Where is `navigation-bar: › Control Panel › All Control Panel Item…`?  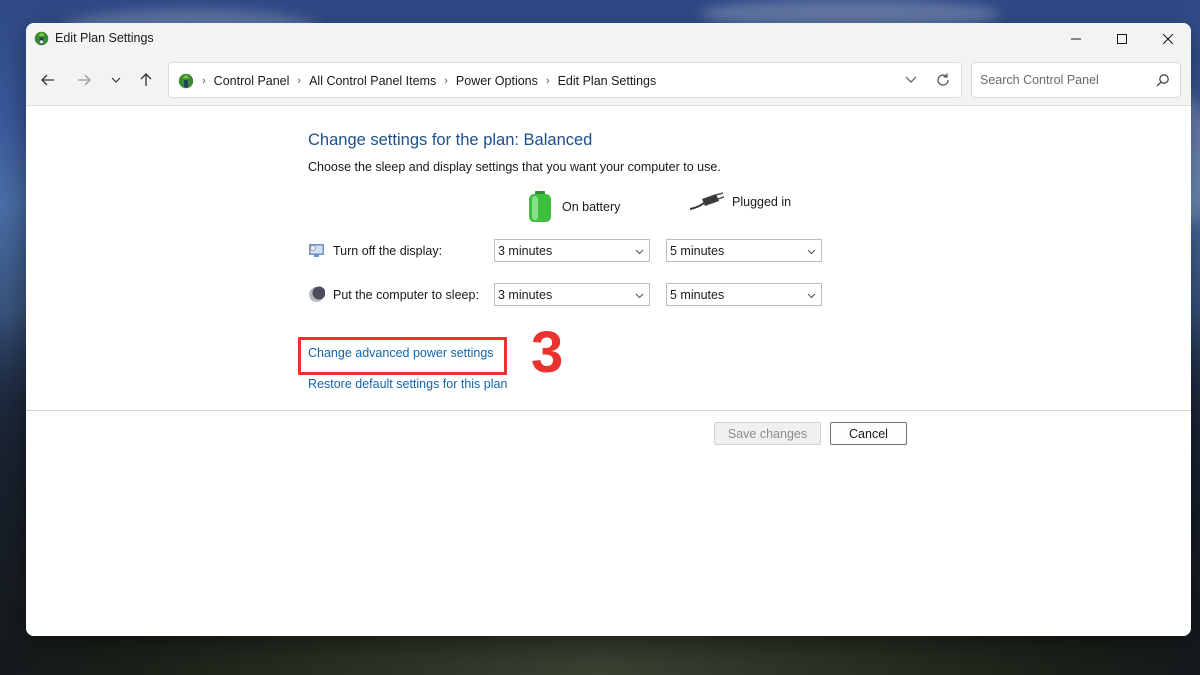
navigation-bar: › Control Panel › All Control Panel Item… is located at coordinates (608, 80).